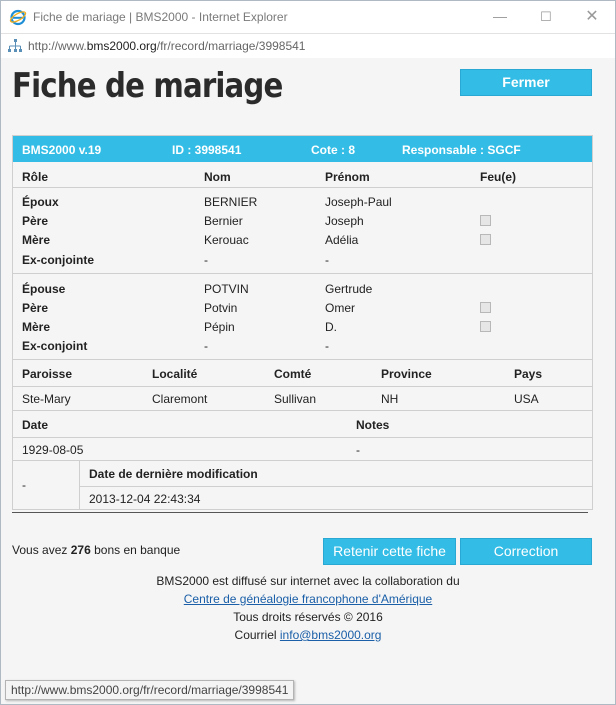 The width and height of the screenshot is (616, 705). What do you see at coordinates (526, 399) in the screenshot?
I see `loc-pays: USA` at bounding box center [526, 399].